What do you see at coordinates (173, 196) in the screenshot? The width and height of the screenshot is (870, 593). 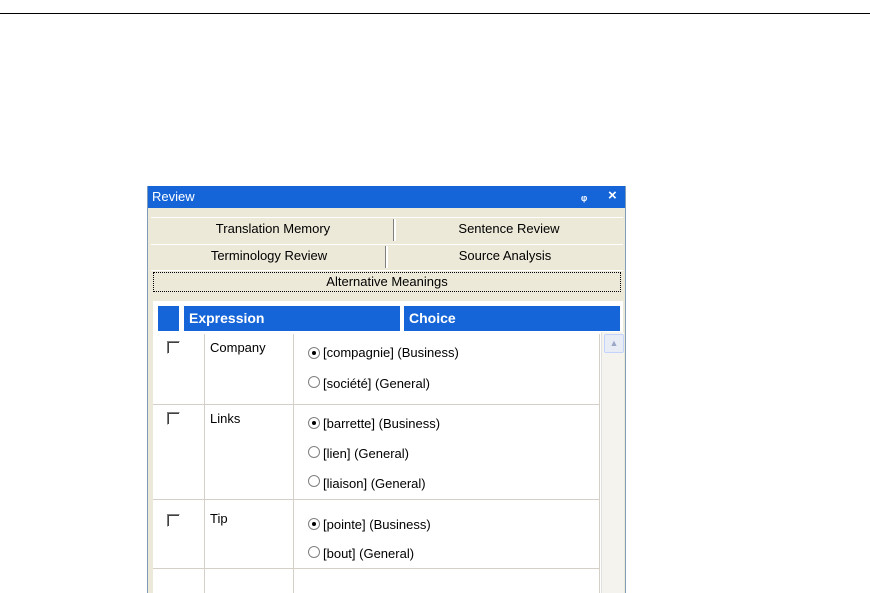 I see `panel-title: Review` at bounding box center [173, 196].